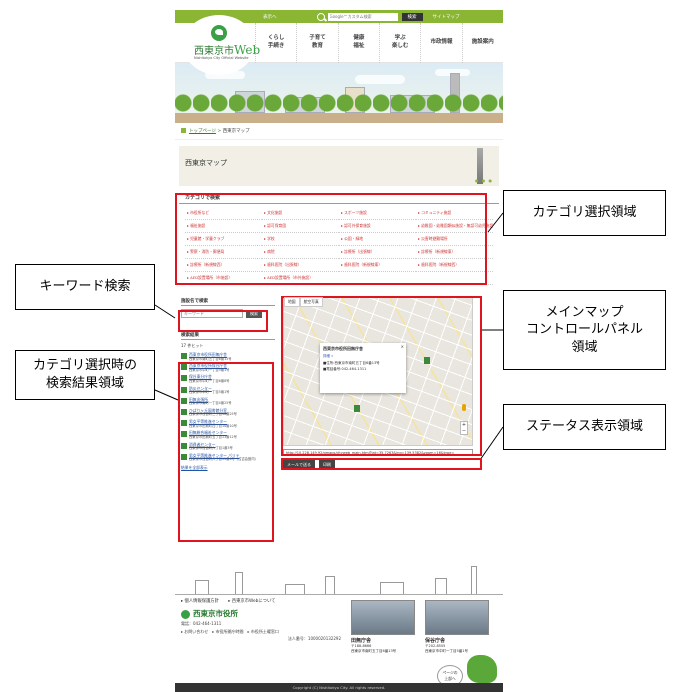 This screenshot has height=692, width=680. Describe the element at coordinates (363, 356) in the screenshot. I see `popup-detail-link: 詳細 »` at that location.